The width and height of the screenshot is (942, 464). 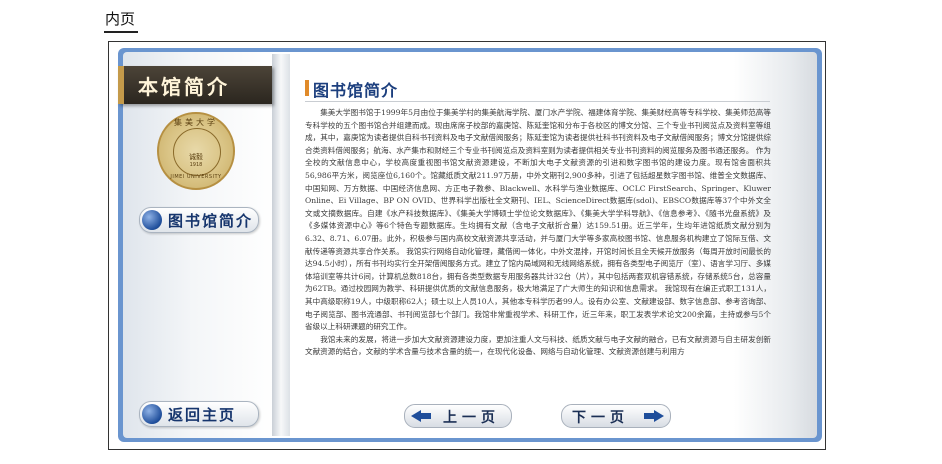 What do you see at coordinates (425, 416) in the screenshot?
I see `arrow-left-icon-tail` at bounding box center [425, 416].